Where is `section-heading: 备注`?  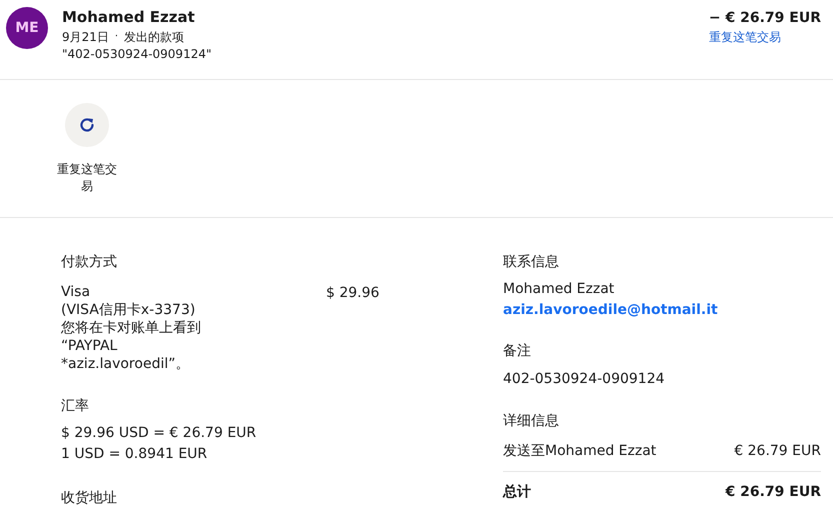
section-heading: 备注 is located at coordinates (517, 351).